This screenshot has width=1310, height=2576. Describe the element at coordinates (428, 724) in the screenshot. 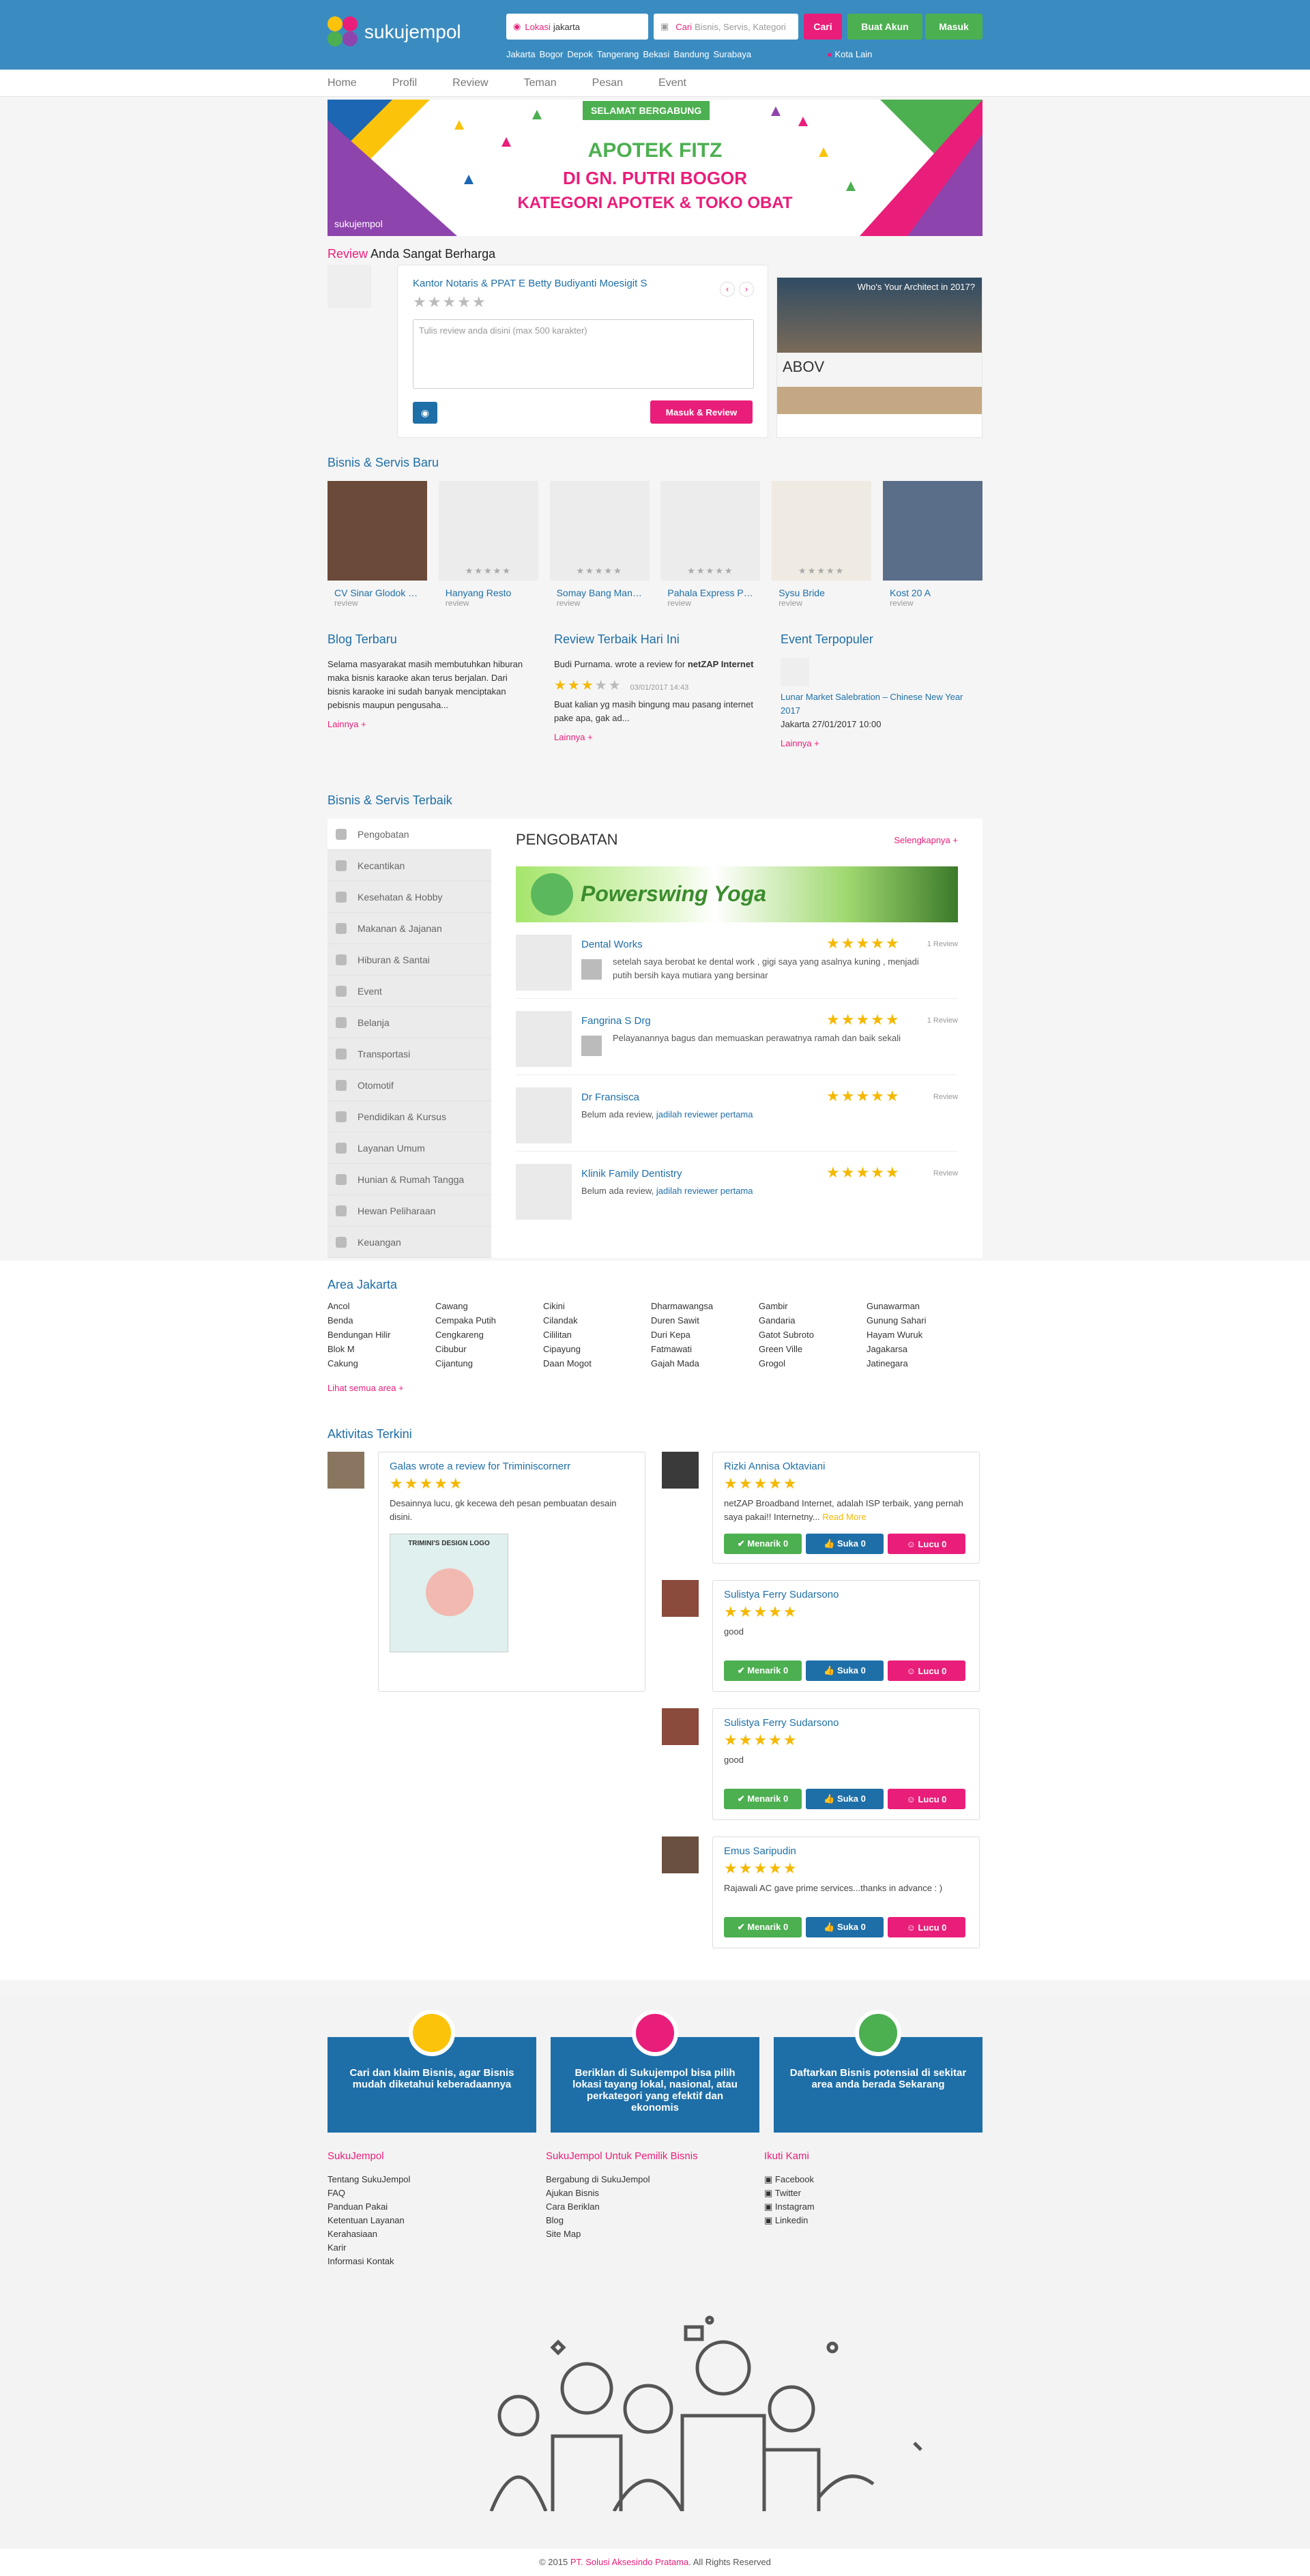

I see `blog-more-link: Lainnya +` at that location.